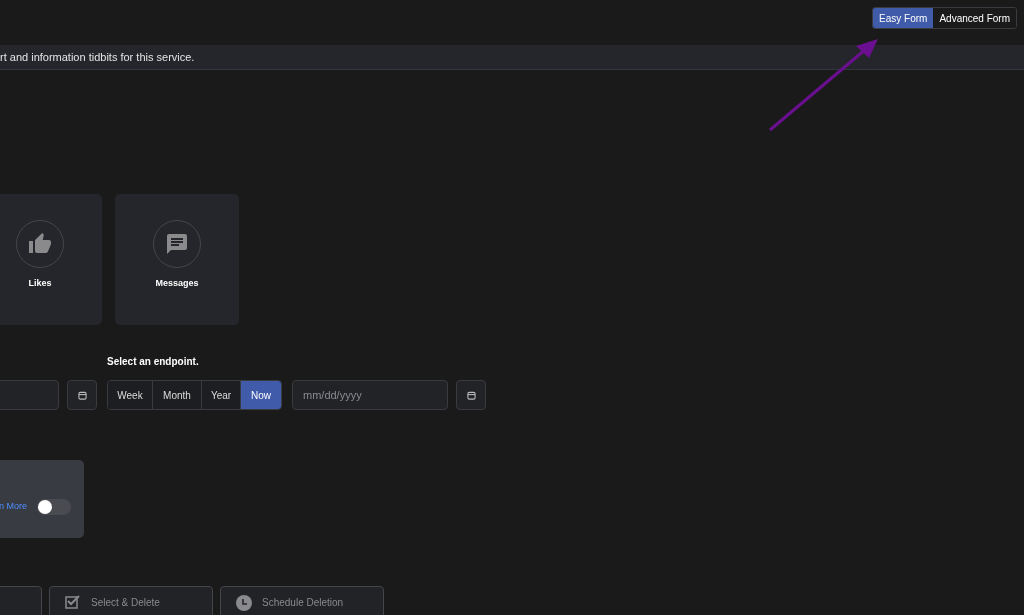 This screenshot has width=1024, height=615. What do you see at coordinates (51, 259) in the screenshot?
I see `category-card: Likes` at bounding box center [51, 259].